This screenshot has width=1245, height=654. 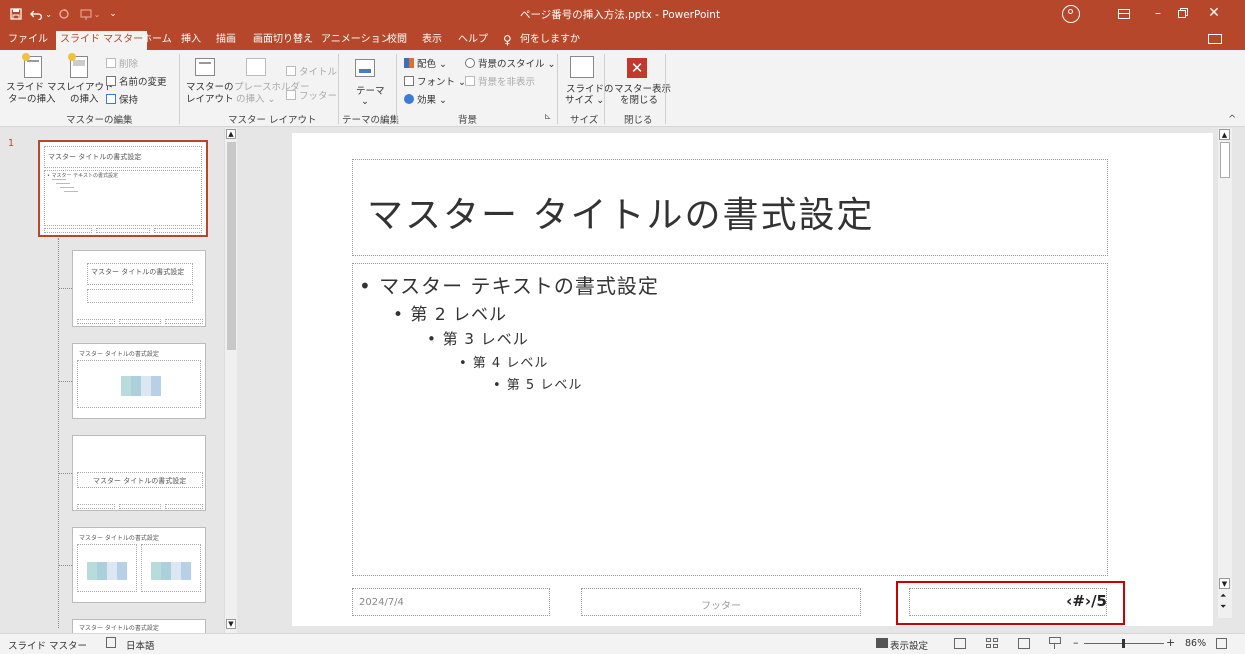 I want to click on comments-icon, so click(x=1215, y=39).